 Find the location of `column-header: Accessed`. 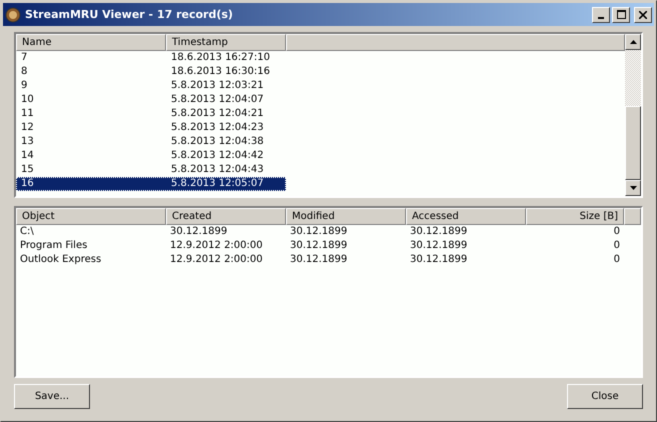

column-header: Accessed is located at coordinates (466, 216).